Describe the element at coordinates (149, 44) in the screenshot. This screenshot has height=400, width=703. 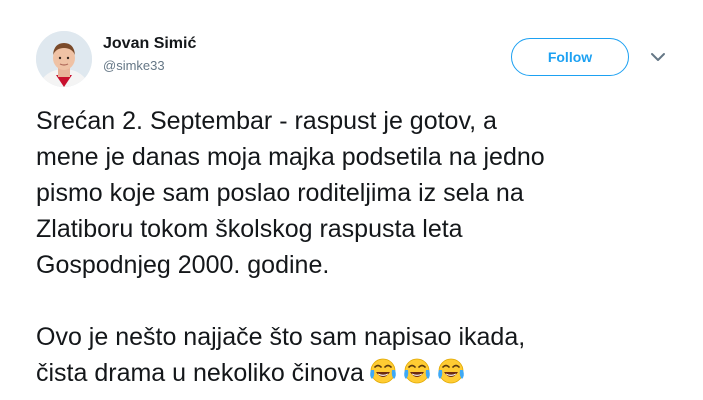
I see `author-display-name: Jovan Simić` at that location.